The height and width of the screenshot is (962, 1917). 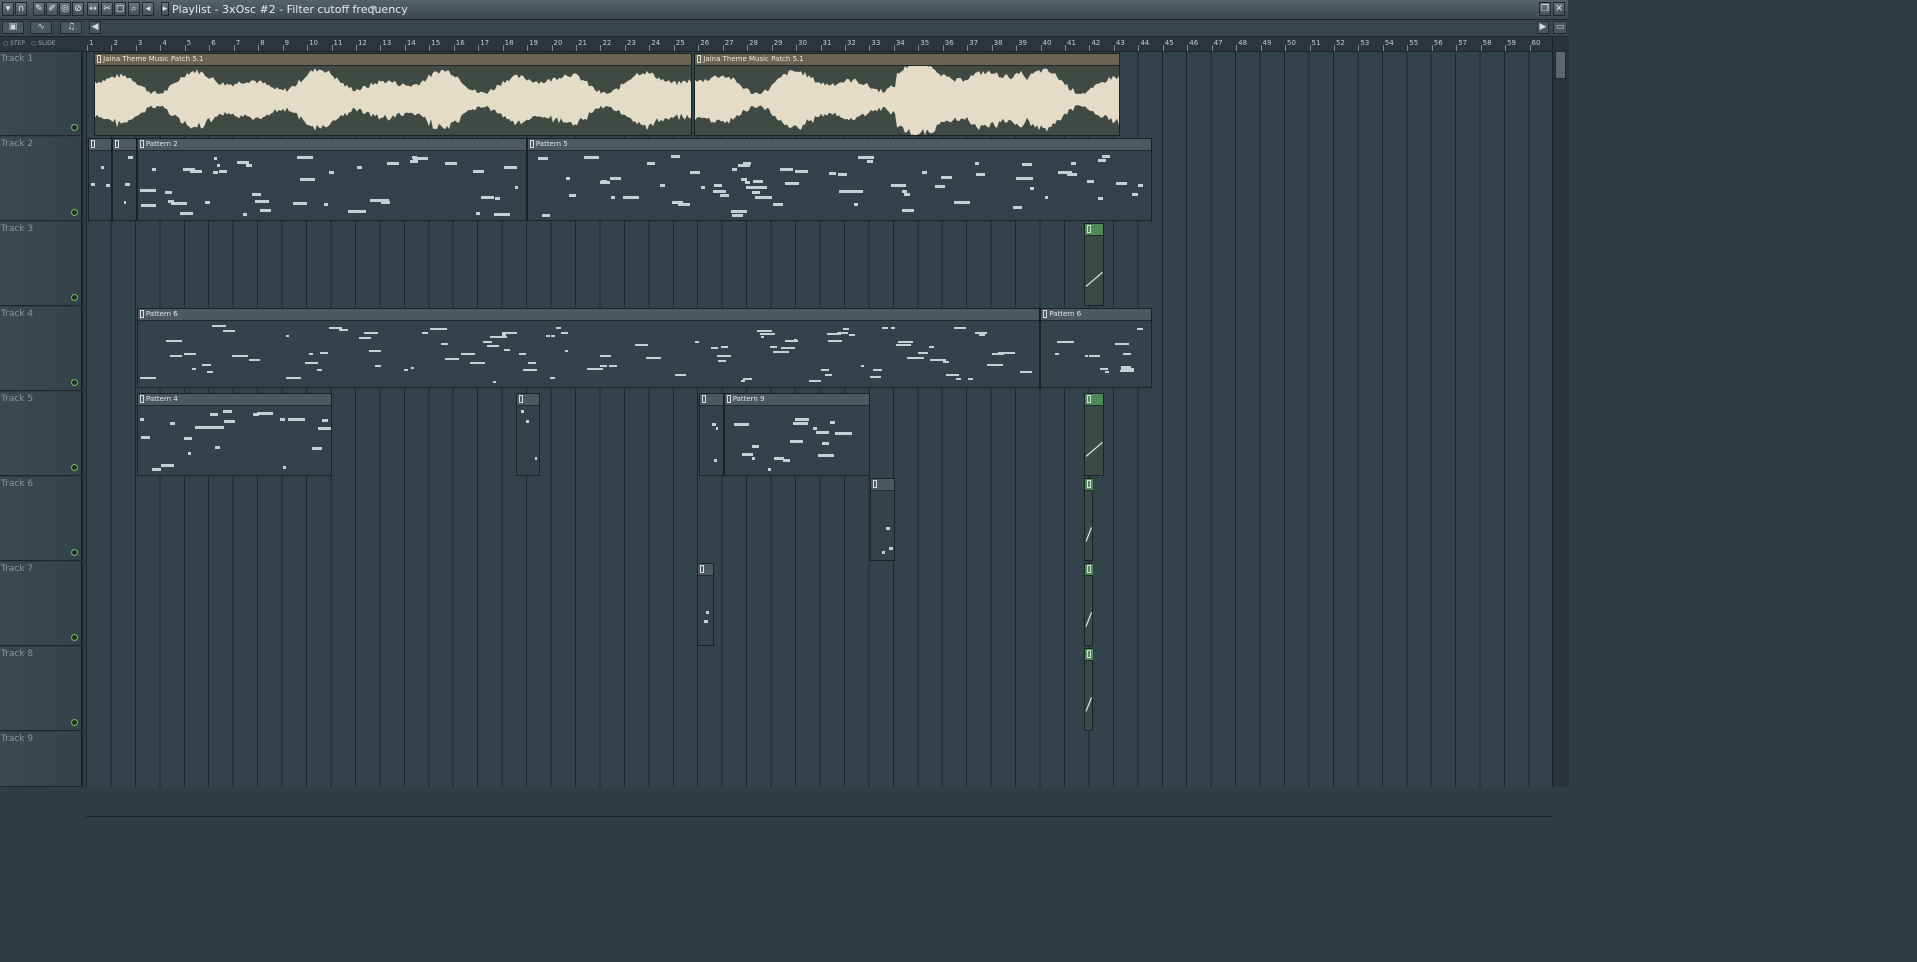 What do you see at coordinates (43, 43) in the screenshot?
I see `slide-mode-toggle: ○ SLIDE` at bounding box center [43, 43].